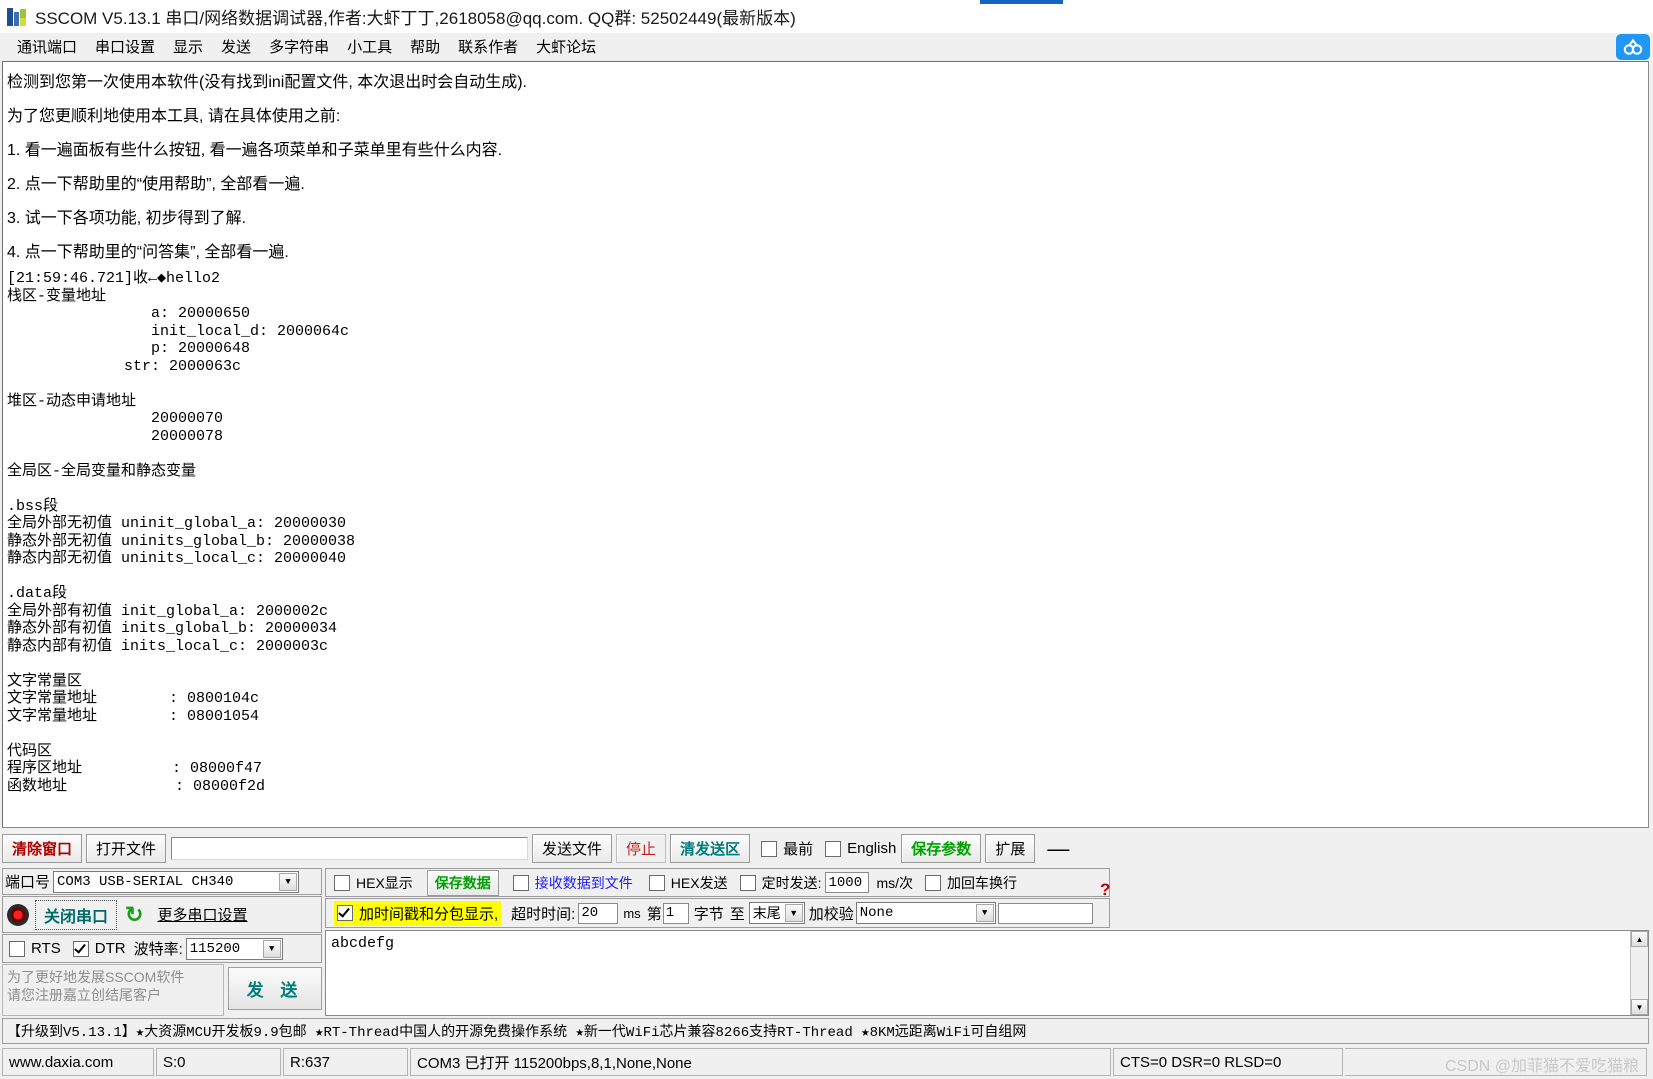 Image resolution: width=1653 pixels, height=1079 pixels. I want to click on dtr-checkbox: DTR, so click(99, 948).